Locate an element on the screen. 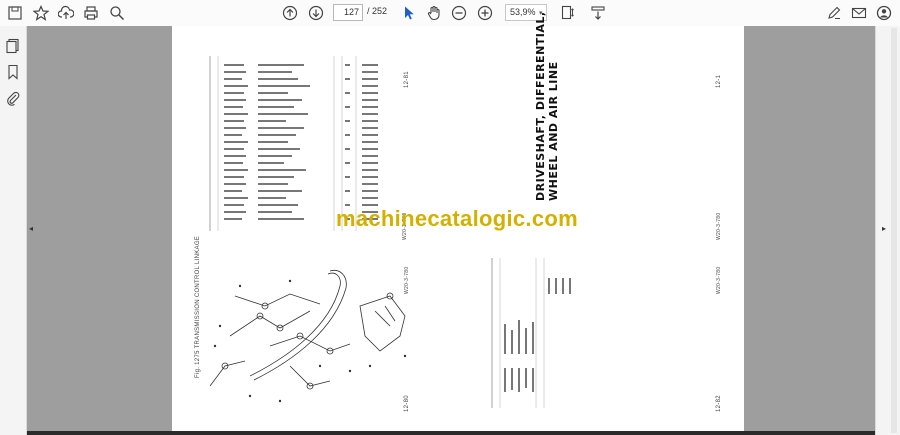 The height and width of the screenshot is (435, 900). page-total: / 252 is located at coordinates (377, 11).